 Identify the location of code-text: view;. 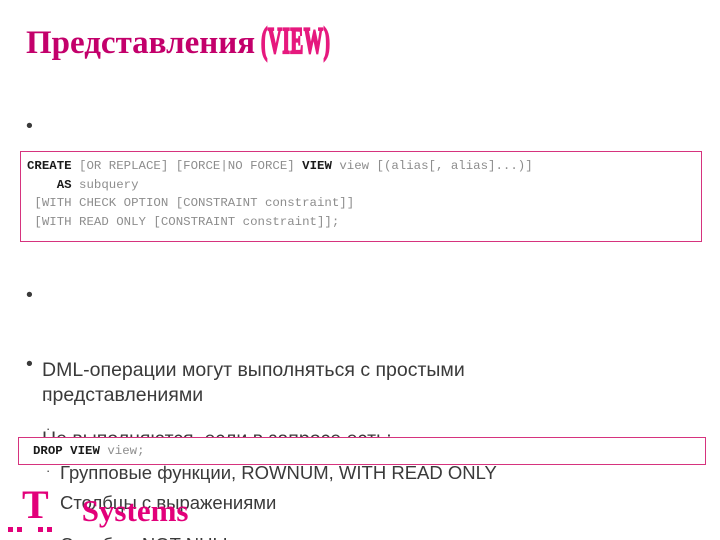
(122, 451).